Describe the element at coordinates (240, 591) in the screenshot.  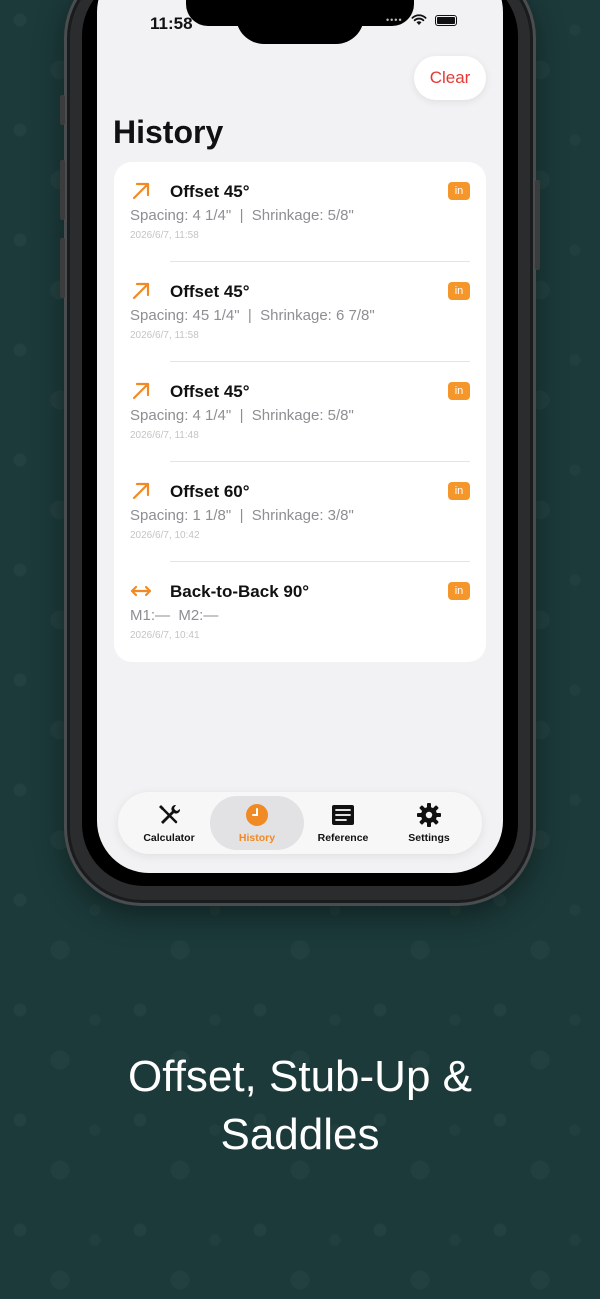
I see `history-item-title: Back-to-Back 90°` at that location.